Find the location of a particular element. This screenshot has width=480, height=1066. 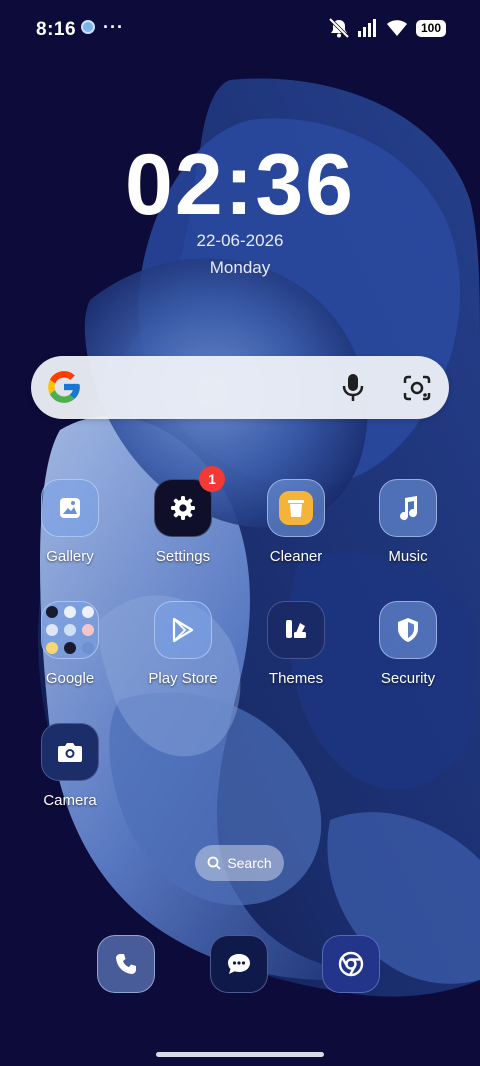

app-settings: 1 Settings is located at coordinates (183, 515).